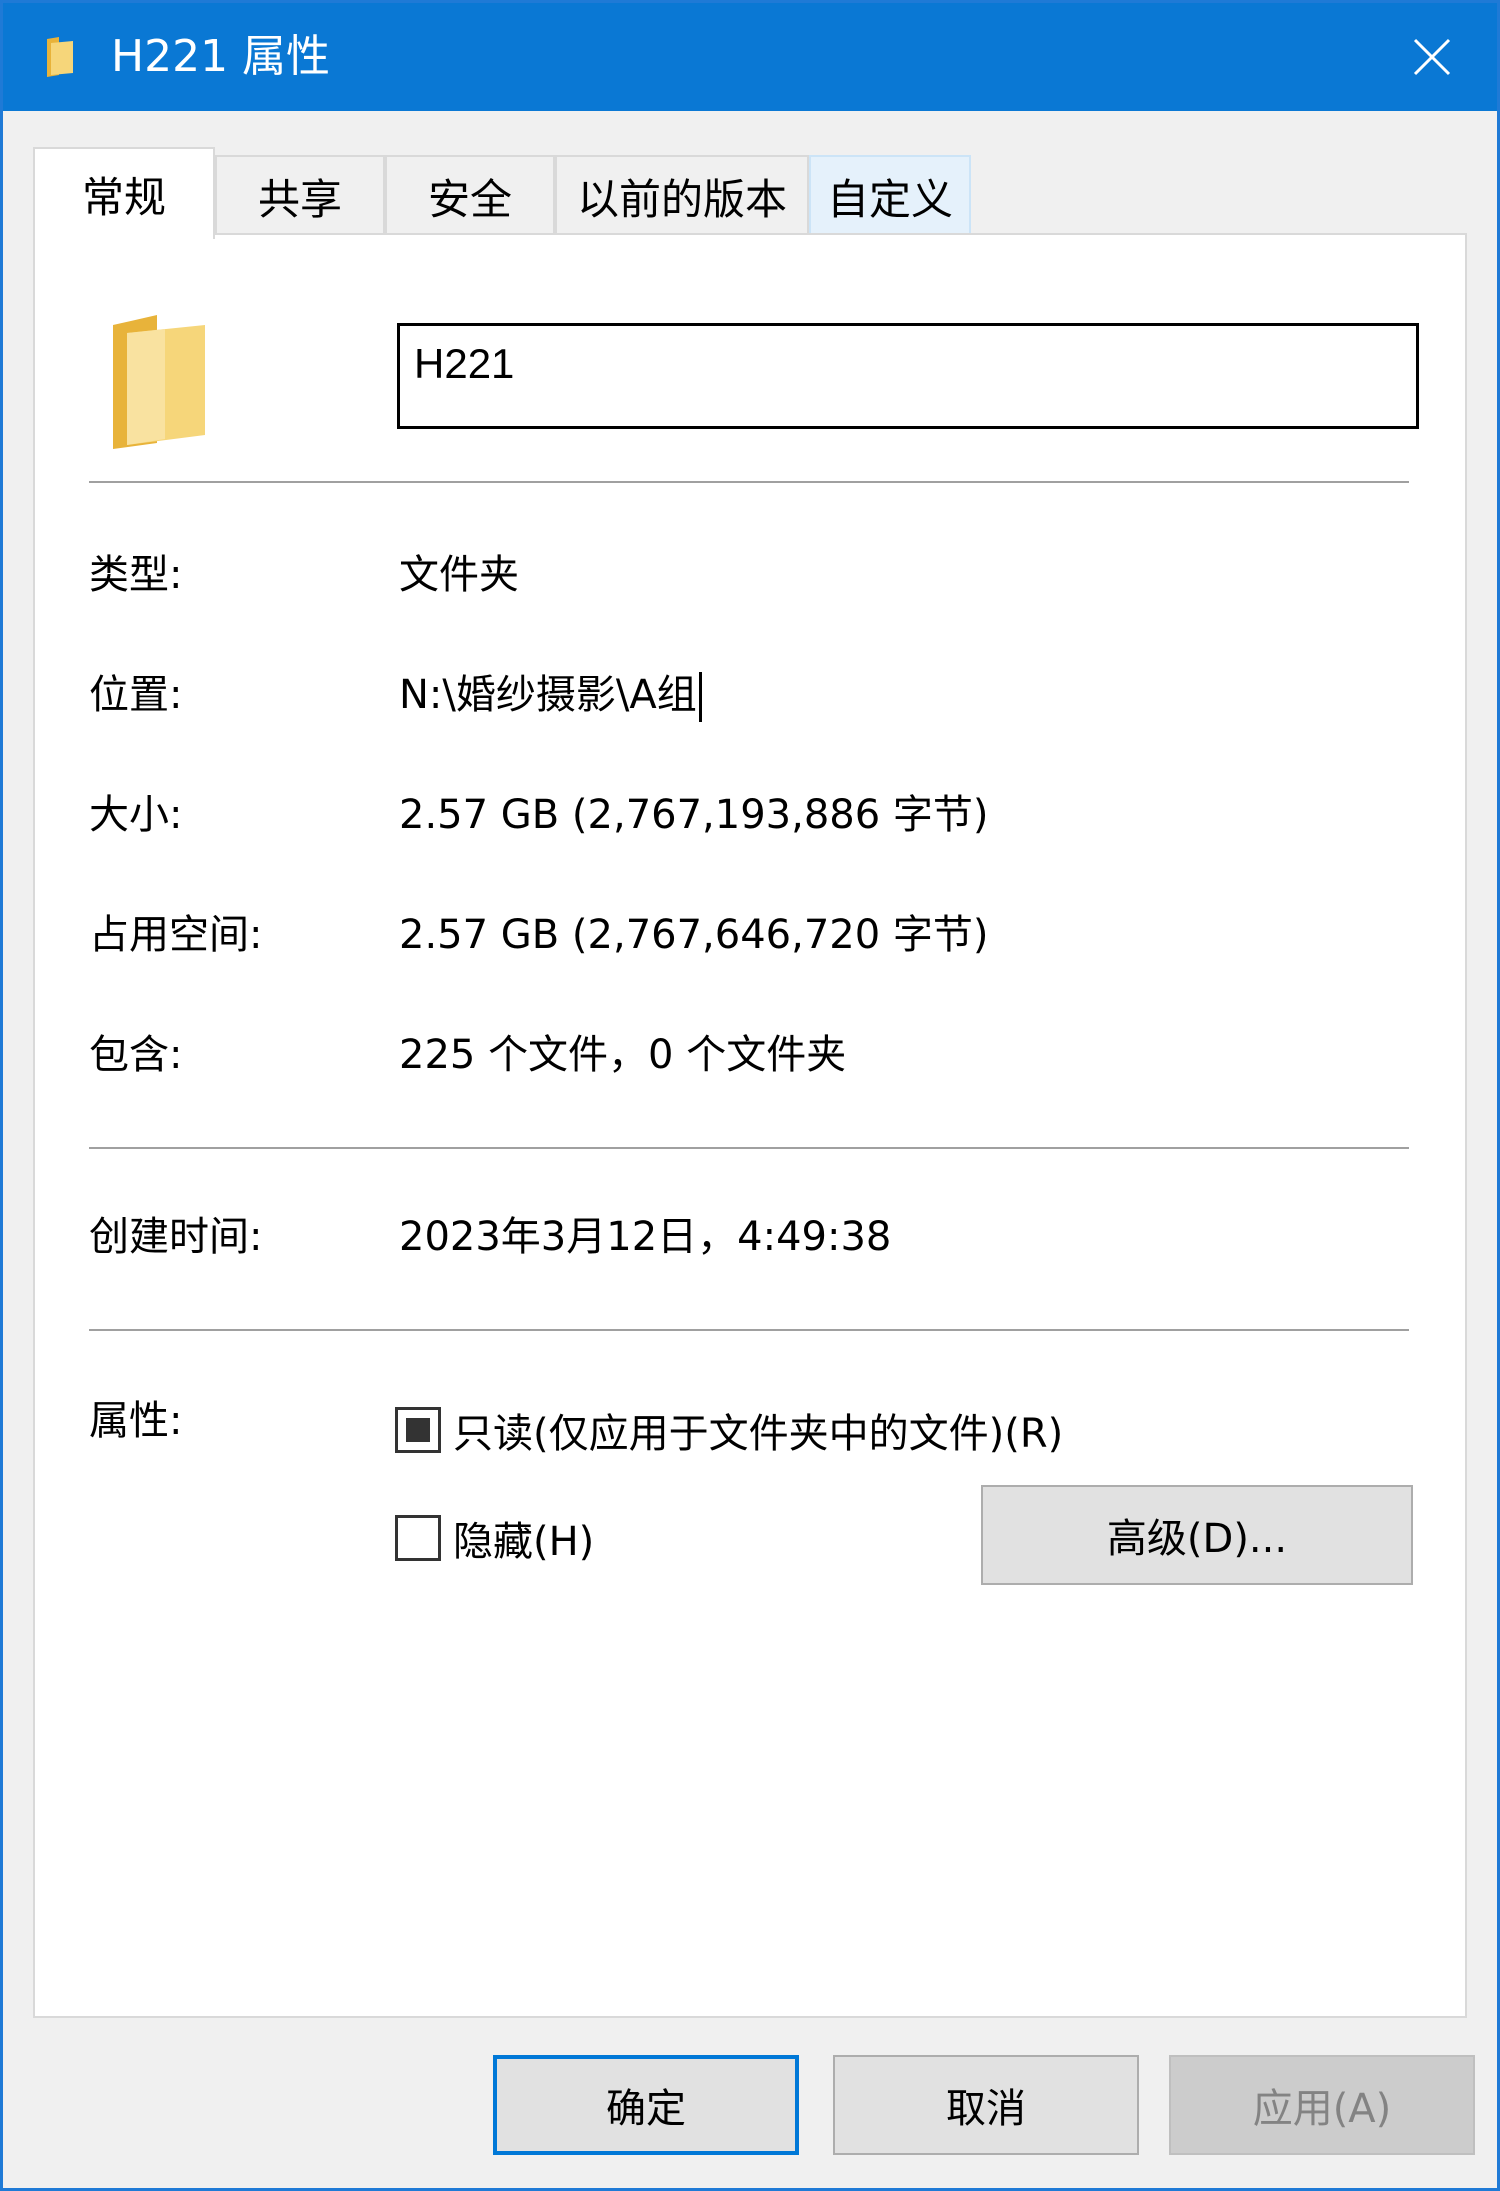 Image resolution: width=1500 pixels, height=2191 pixels. I want to click on size-on-disk-value: 2.57 GB (2,767,646,720 字节), so click(694, 935).